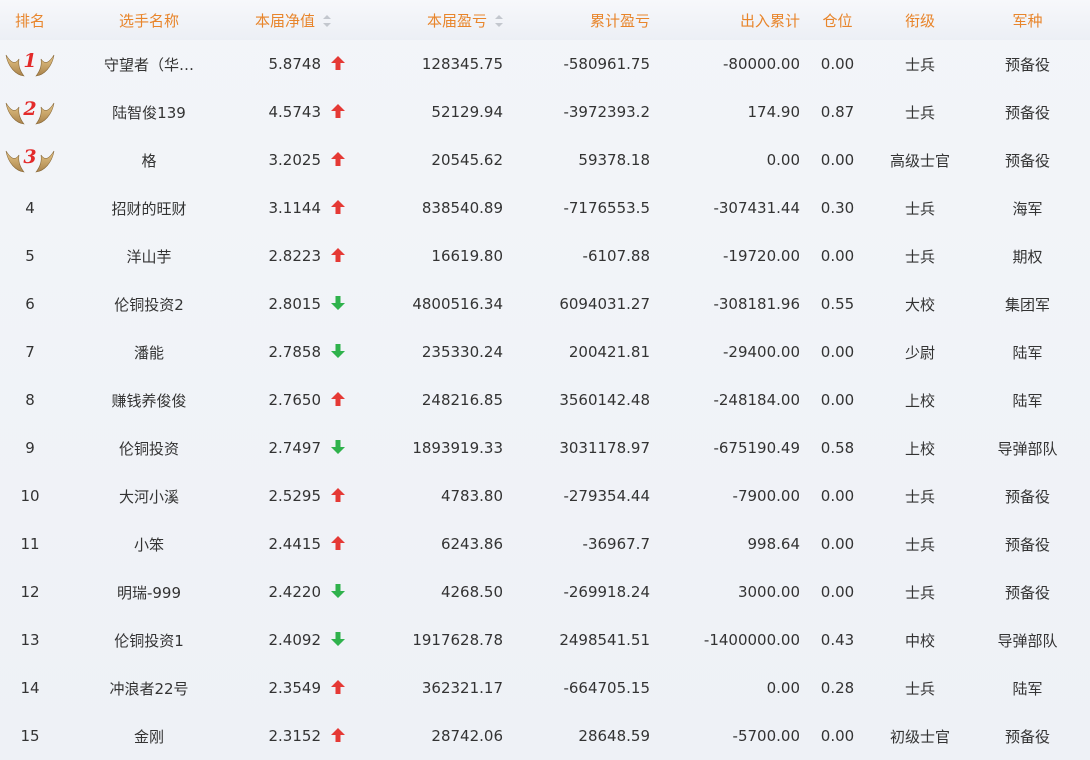 The image size is (1090, 760). I want to click on nav-cell: 2.4092, so click(300, 640).